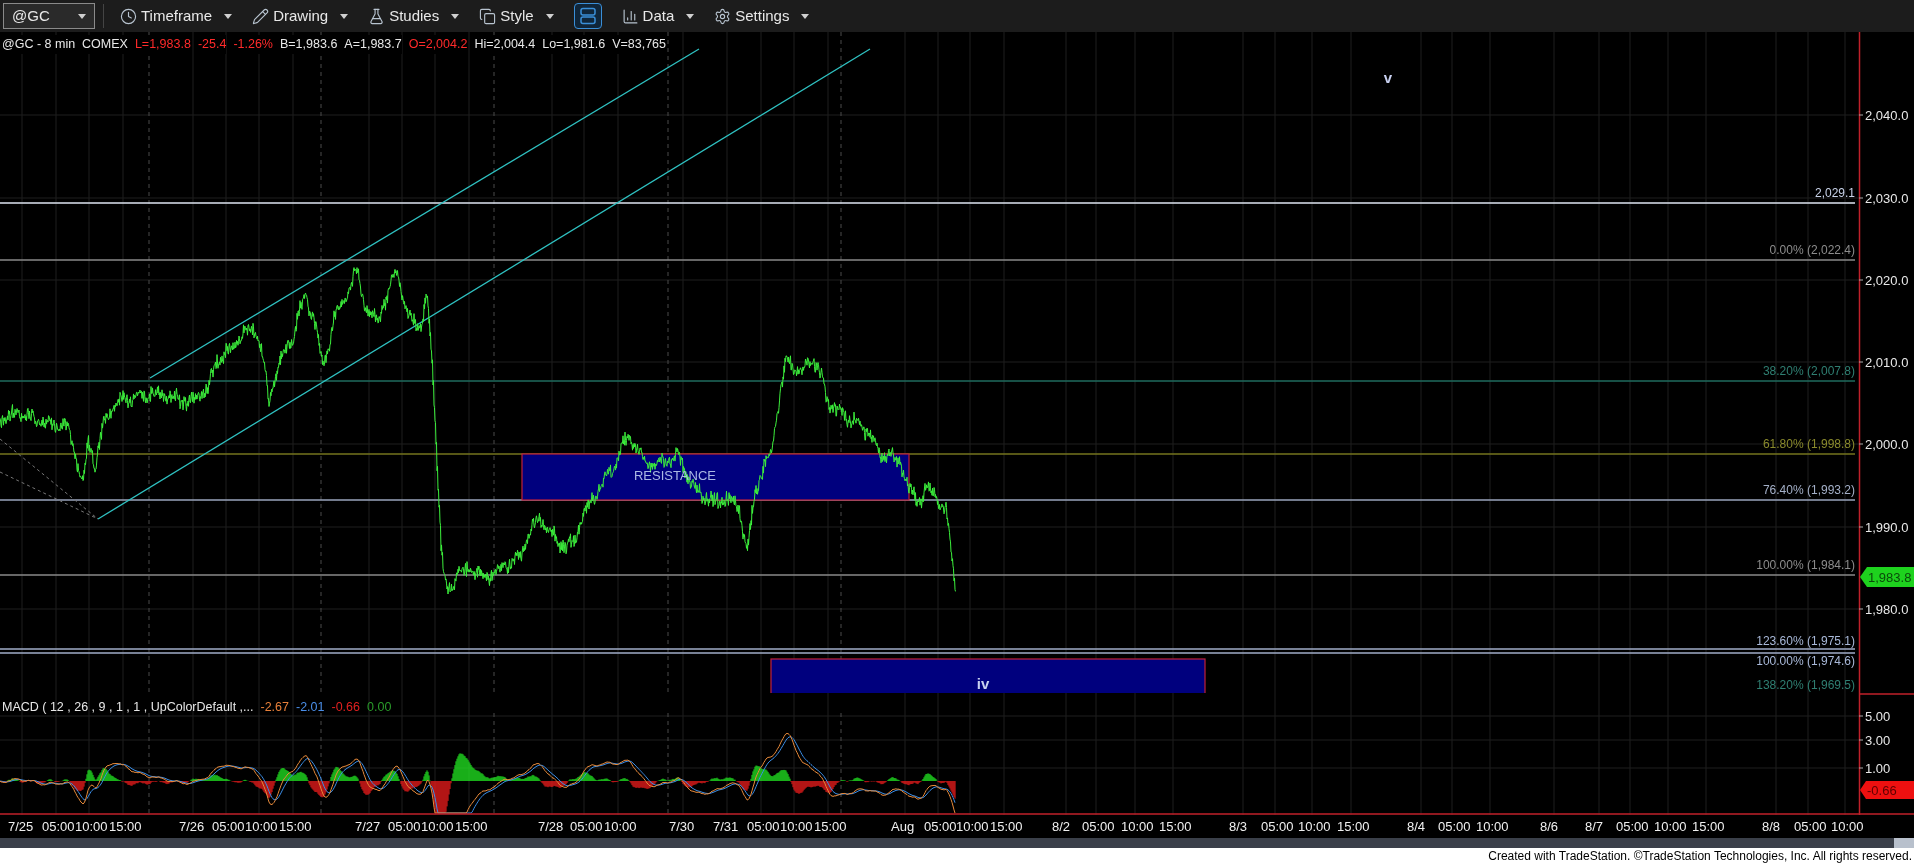 This screenshot has width=1914, height=863. Describe the element at coordinates (1549, 826) in the screenshot. I see `time-axis-label: 8/6` at that location.